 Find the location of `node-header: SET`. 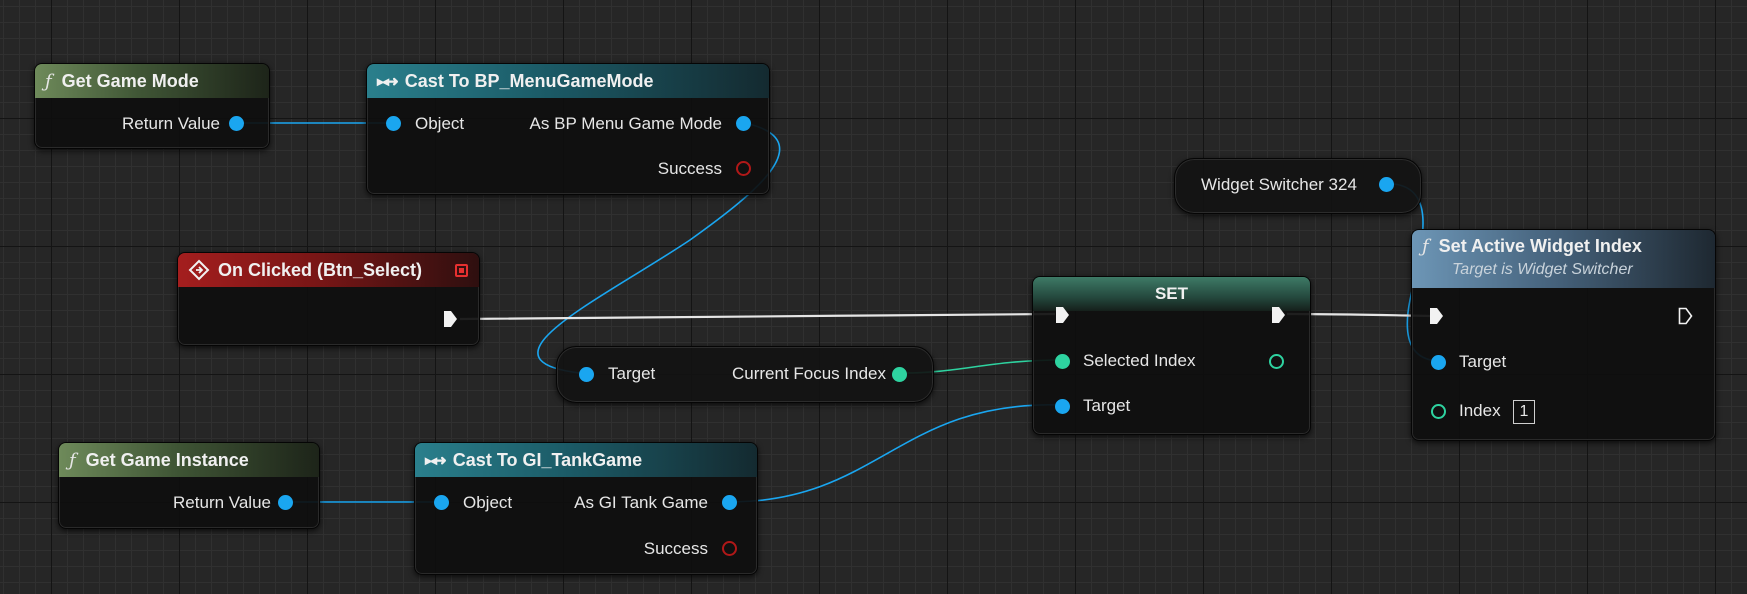

node-header: SET is located at coordinates (1171, 294).